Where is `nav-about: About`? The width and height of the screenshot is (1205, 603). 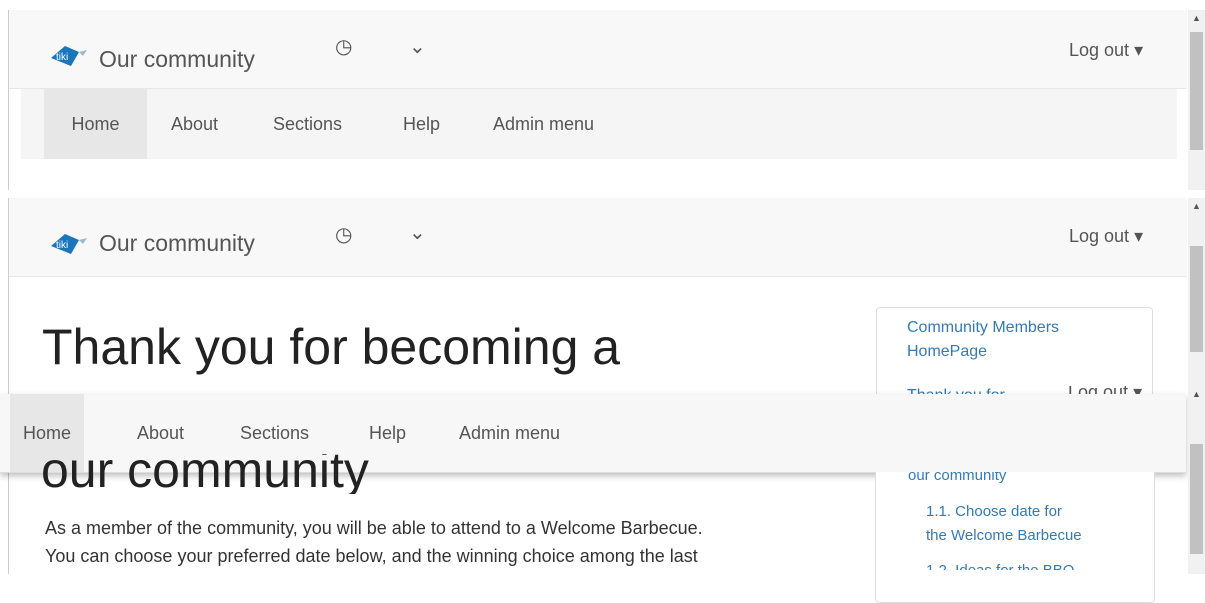 nav-about: About is located at coordinates (194, 124).